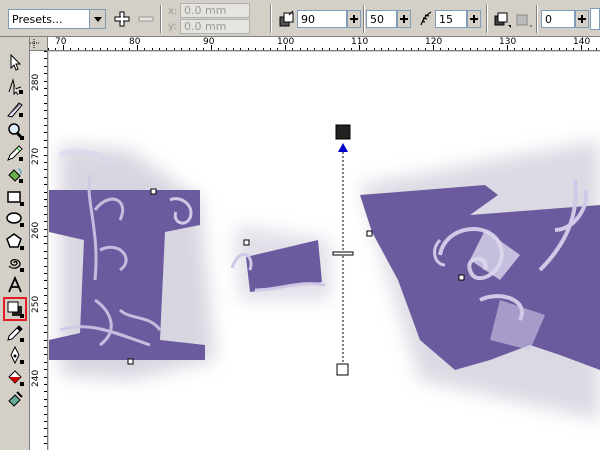 Image resolution: width=600 pixels, height=450 pixels. I want to click on ruler-origin, so click(39, 44).